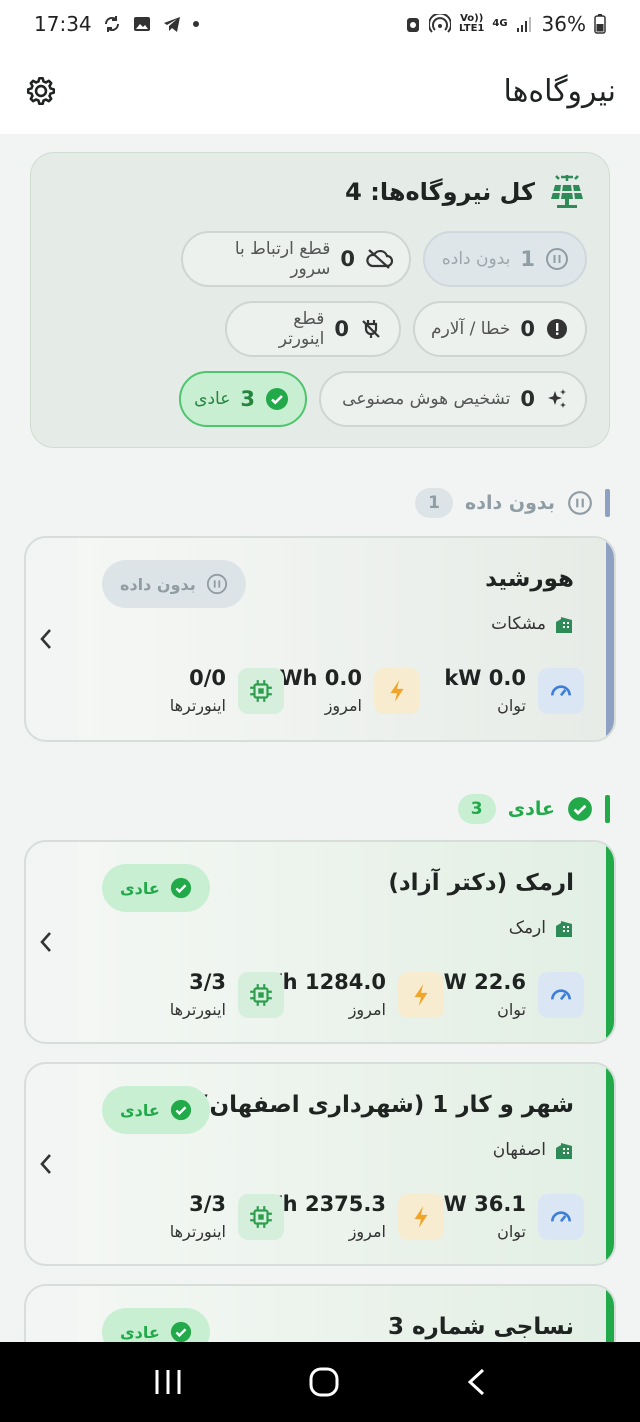 The image size is (640, 1422). What do you see at coordinates (500, 1204) in the screenshot?
I see `metric-number: 36.1` at bounding box center [500, 1204].